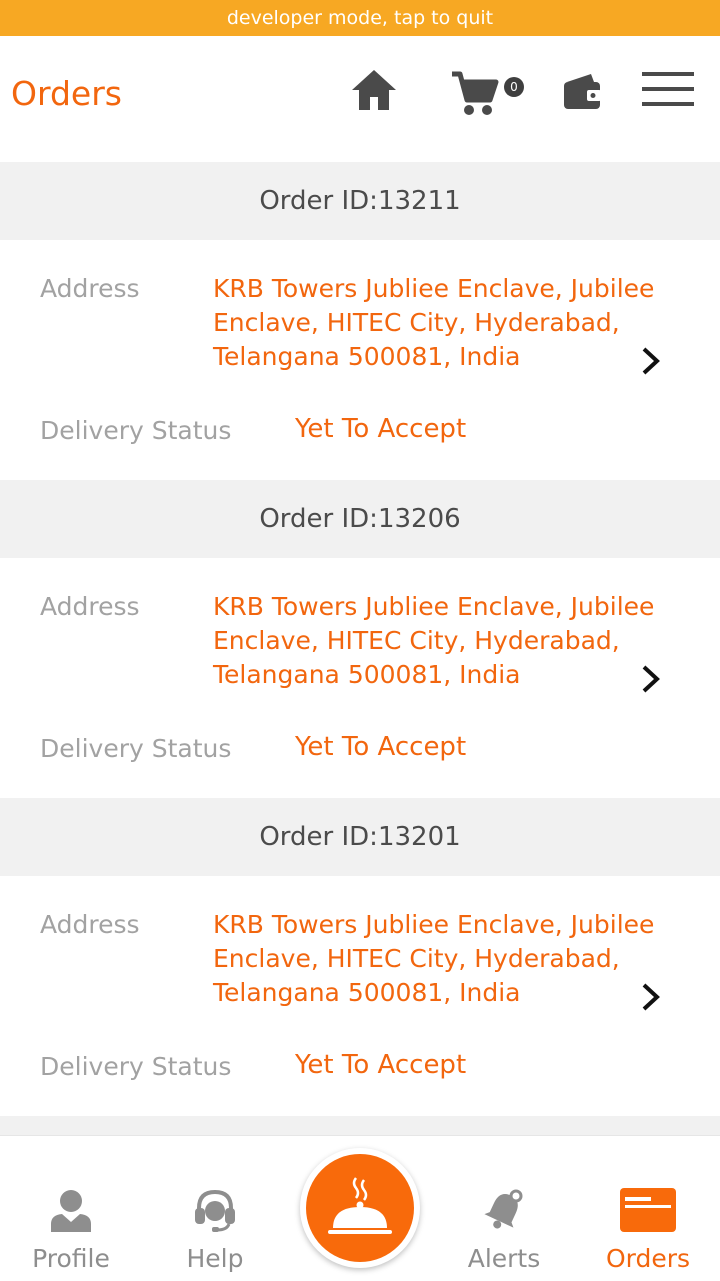 This screenshot has height=1281, width=720. Describe the element at coordinates (648, 1258) in the screenshot. I see `nav-orders-label: Orders` at that location.